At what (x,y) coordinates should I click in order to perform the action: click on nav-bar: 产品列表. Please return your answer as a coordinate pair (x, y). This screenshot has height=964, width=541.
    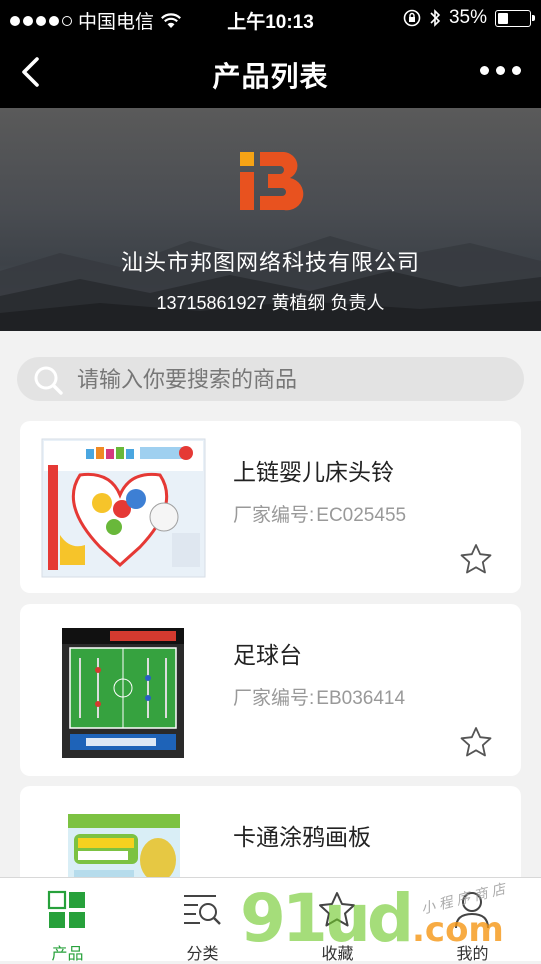
    Looking at the image, I should click on (270, 72).